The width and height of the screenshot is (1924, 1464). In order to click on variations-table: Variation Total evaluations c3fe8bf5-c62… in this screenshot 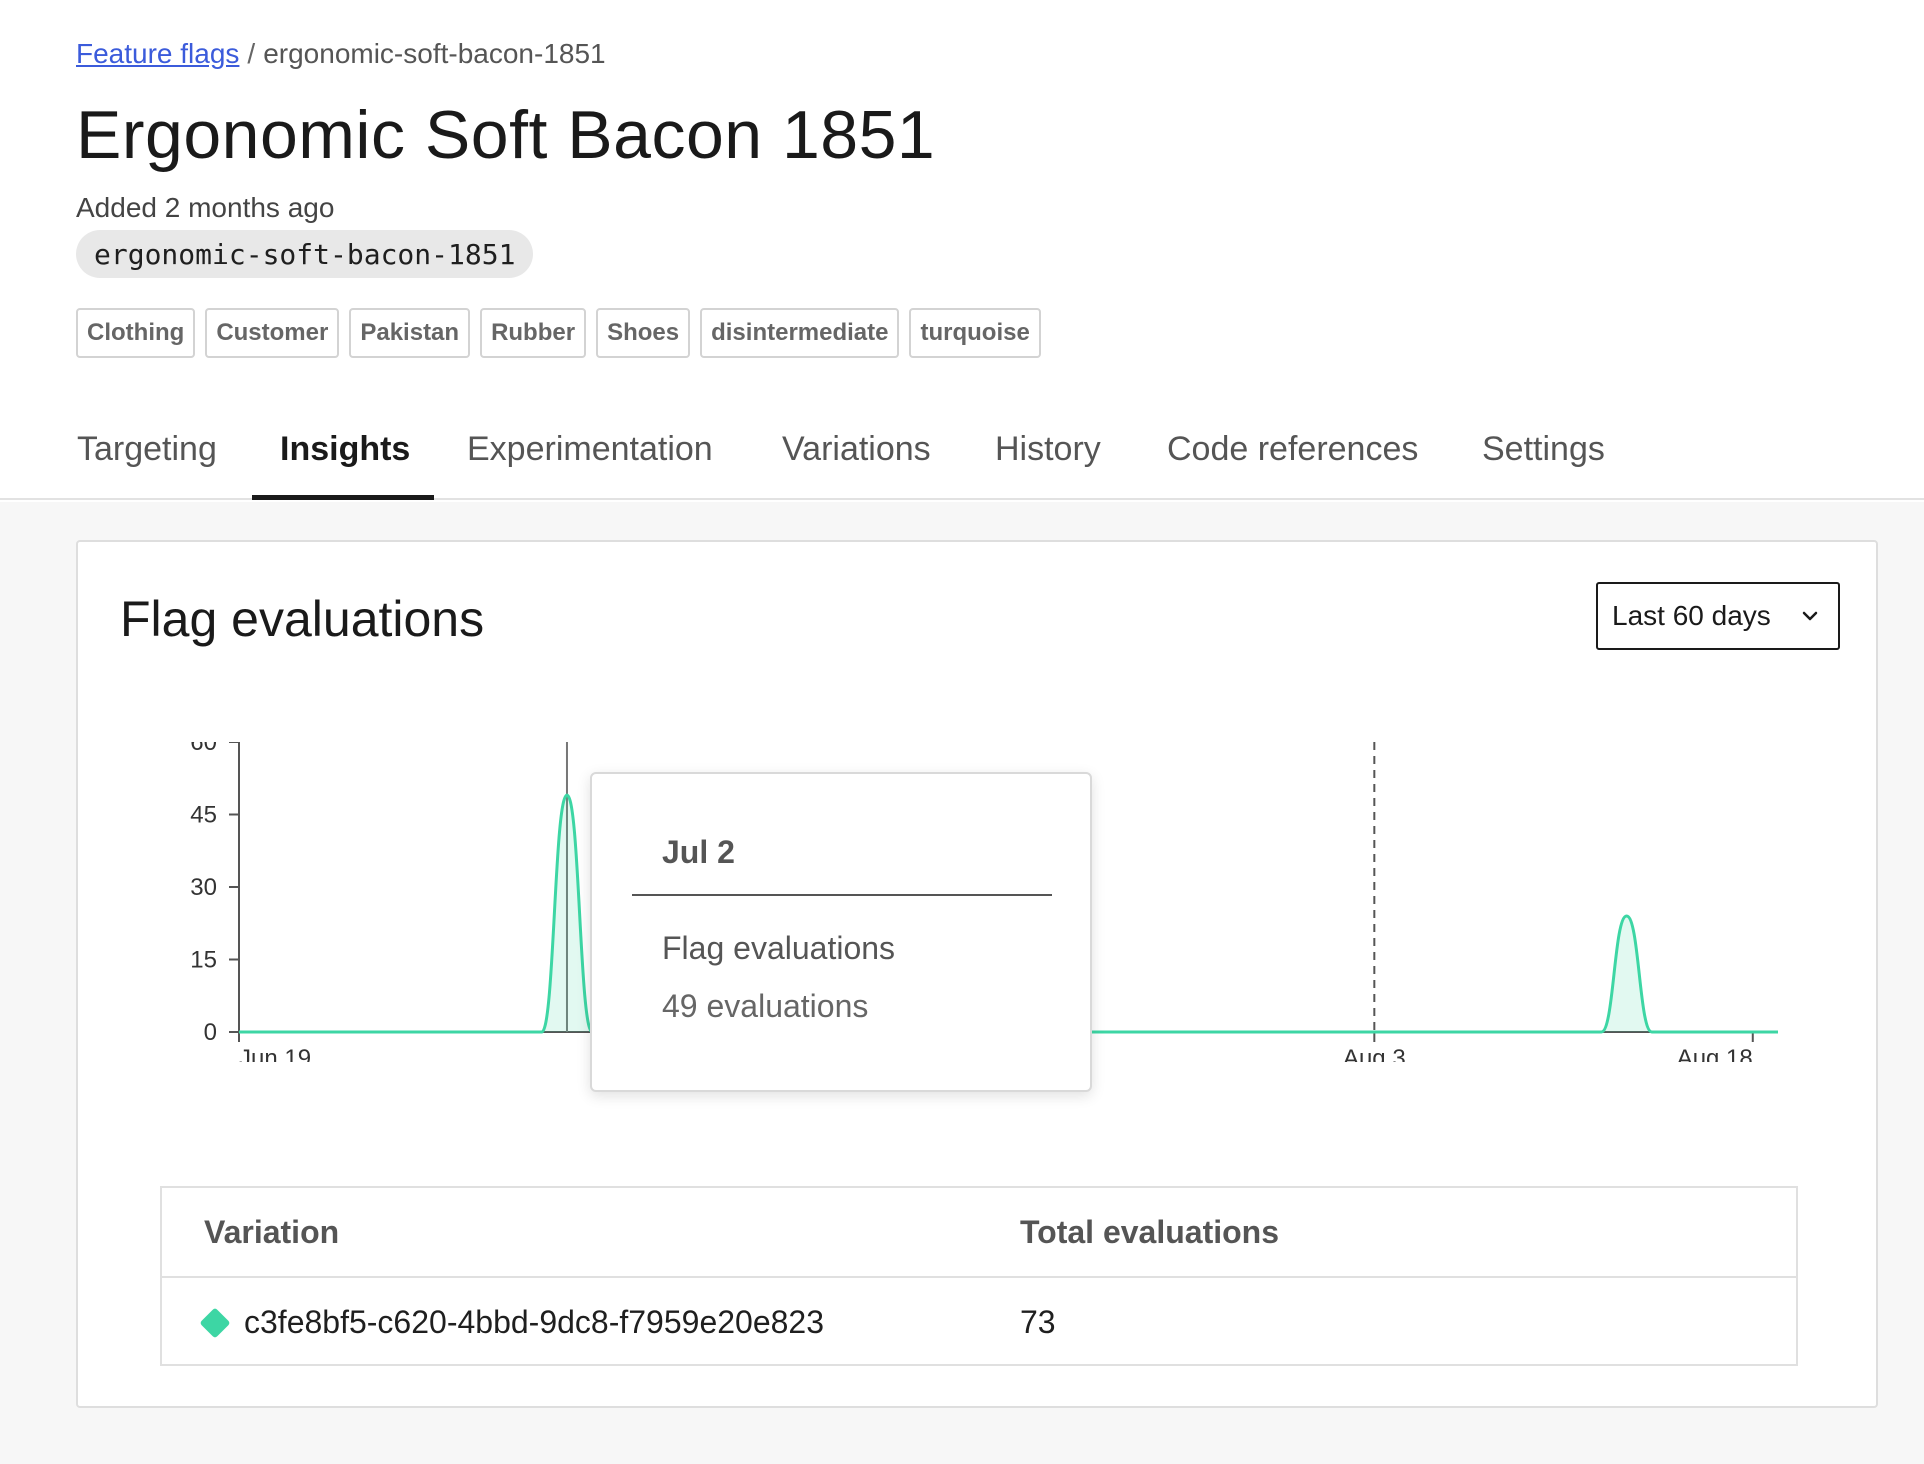, I will do `click(979, 1276)`.